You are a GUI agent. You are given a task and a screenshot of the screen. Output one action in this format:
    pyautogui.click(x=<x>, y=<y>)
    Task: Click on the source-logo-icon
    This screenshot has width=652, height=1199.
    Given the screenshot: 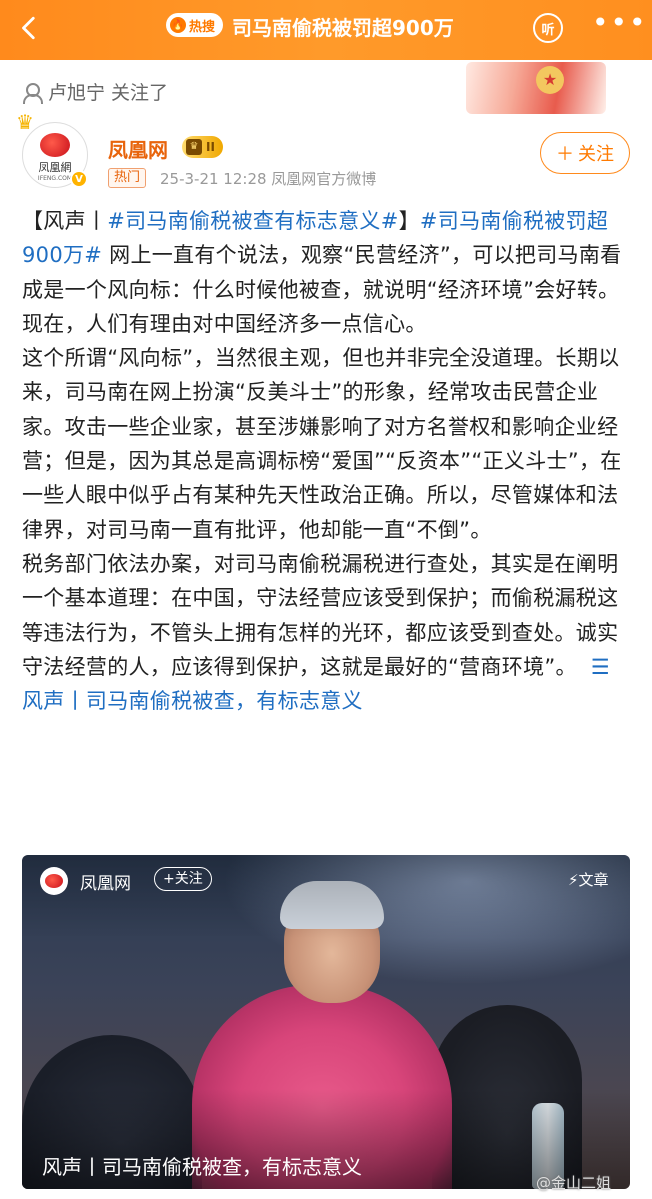 What is the action you would take?
    pyautogui.click(x=54, y=881)
    